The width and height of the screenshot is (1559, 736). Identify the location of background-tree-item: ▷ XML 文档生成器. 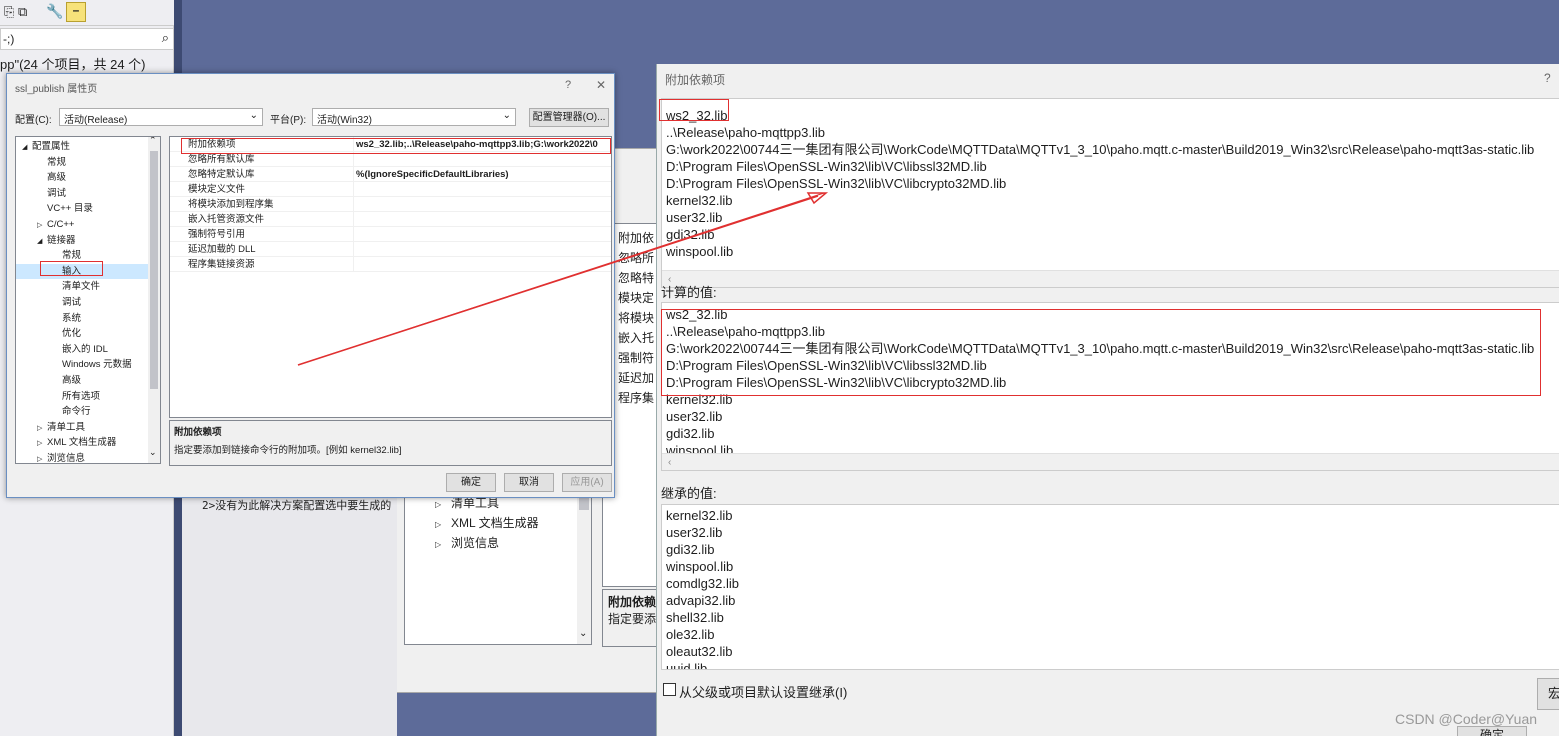
(498, 523).